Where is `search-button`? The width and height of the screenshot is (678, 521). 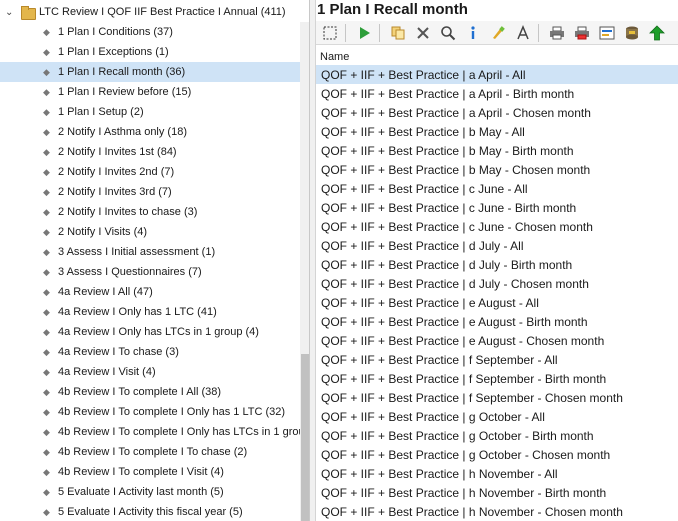
search-button is located at coordinates (448, 33).